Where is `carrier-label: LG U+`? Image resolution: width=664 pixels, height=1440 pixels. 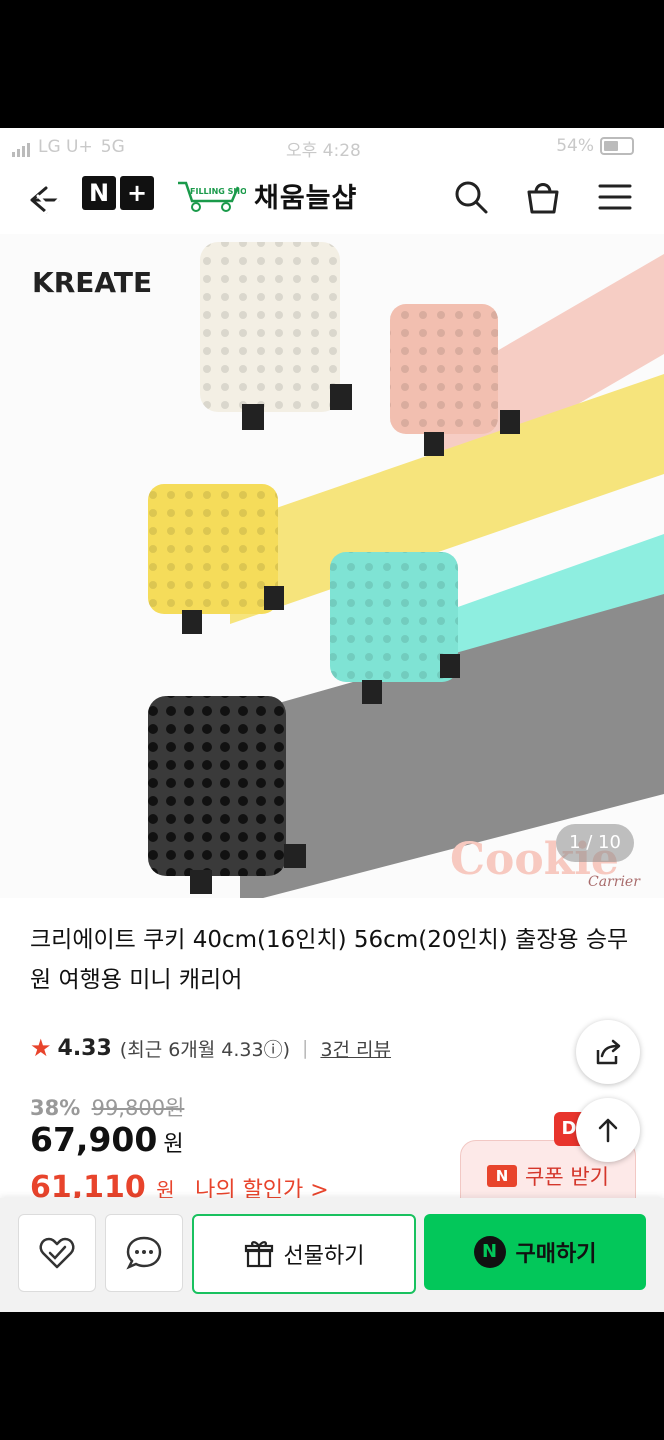
carrier-label: LG U+ is located at coordinates (65, 147).